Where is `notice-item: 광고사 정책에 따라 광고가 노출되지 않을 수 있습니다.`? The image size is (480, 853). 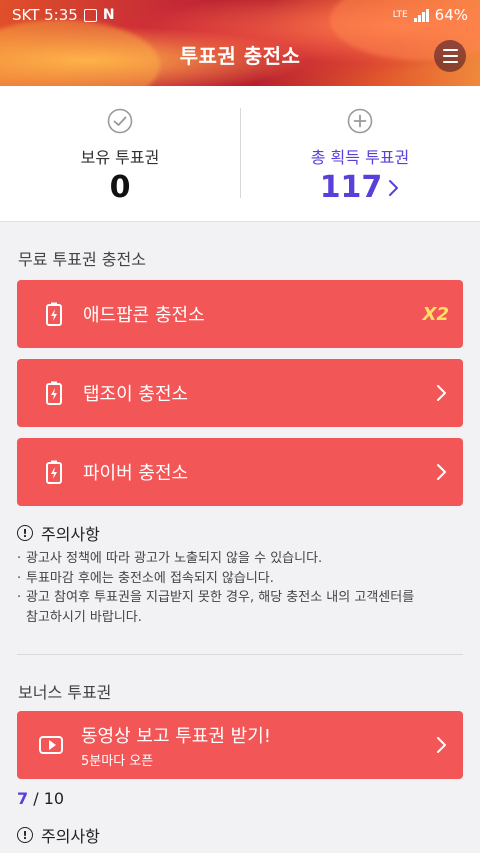
notice-item: 광고사 정책에 따라 광고가 노출되지 않을 수 있습니다. is located at coordinates (242, 559).